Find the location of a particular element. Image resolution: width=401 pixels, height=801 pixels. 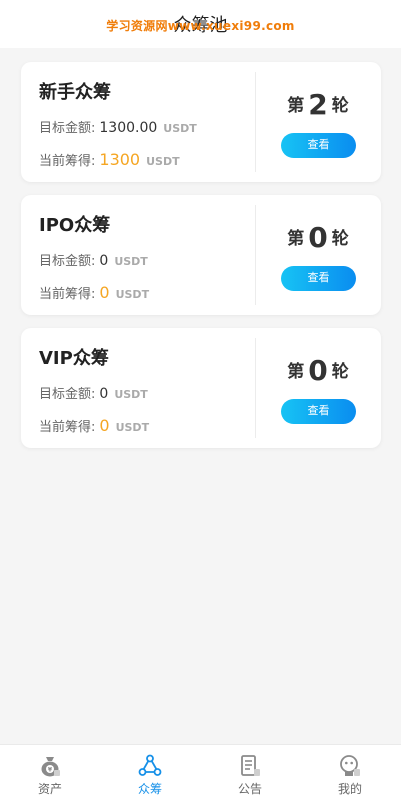

tab-announcements: 公告 is located at coordinates (250, 773).